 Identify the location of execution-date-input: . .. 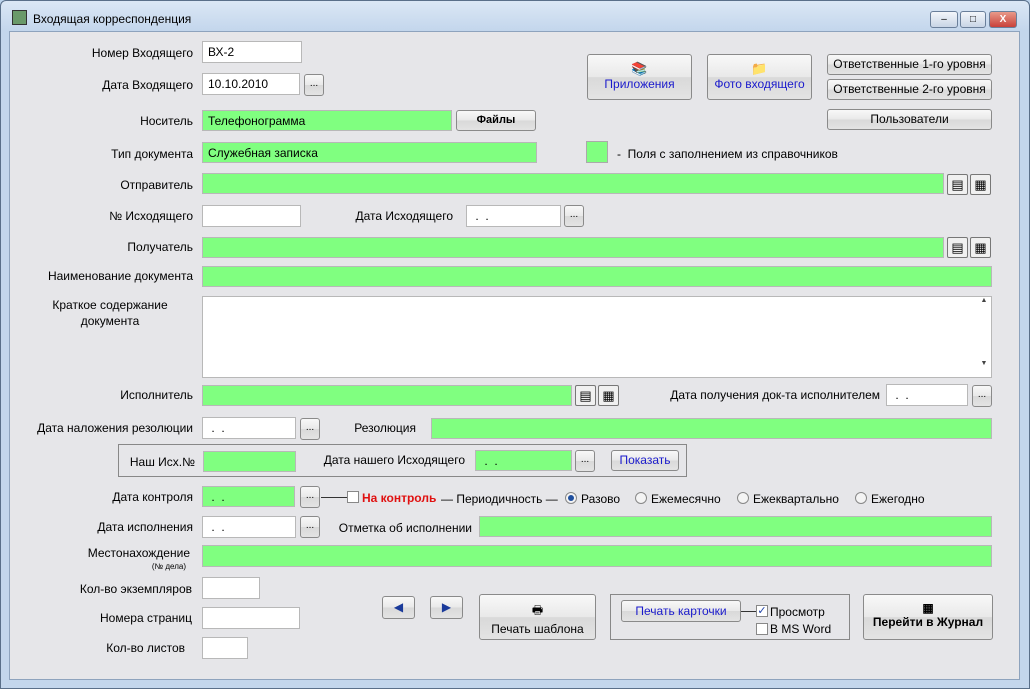
(249, 527).